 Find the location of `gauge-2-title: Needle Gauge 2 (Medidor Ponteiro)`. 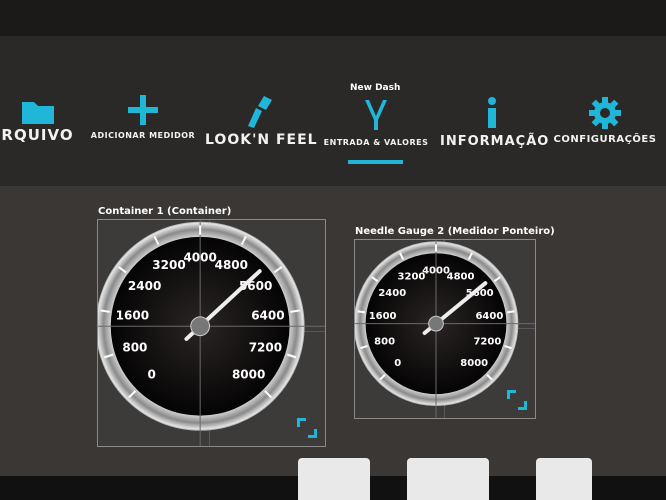

gauge-2-title: Needle Gauge 2 (Medidor Ponteiro) is located at coordinates (455, 231).